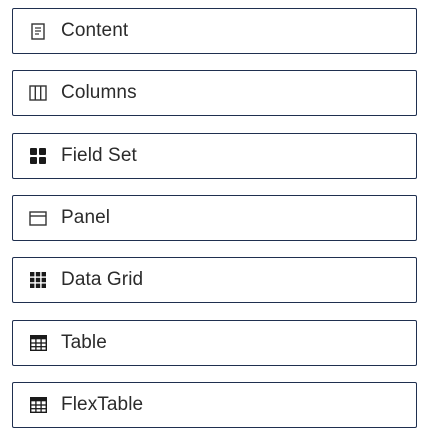 This screenshot has height=432, width=431. What do you see at coordinates (99, 155) in the screenshot?
I see `palette-item-label: Field Set` at bounding box center [99, 155].